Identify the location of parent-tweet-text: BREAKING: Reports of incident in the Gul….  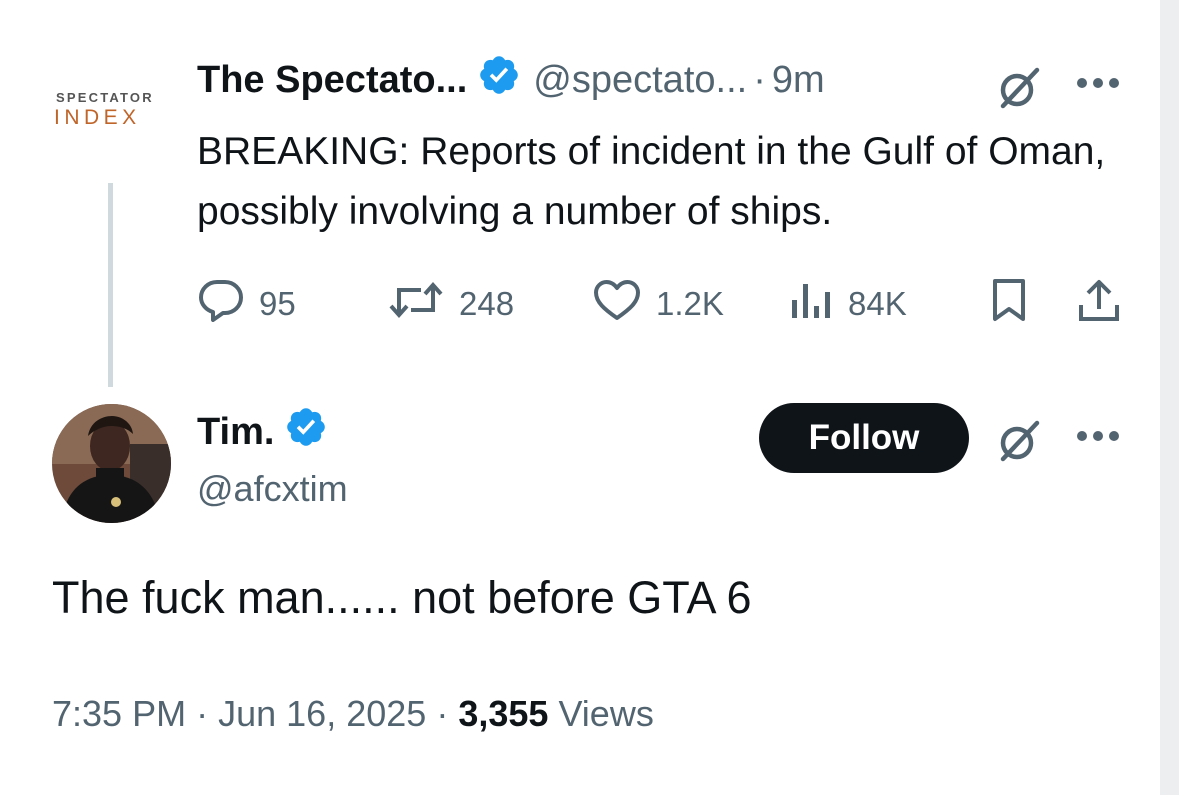
(651, 181).